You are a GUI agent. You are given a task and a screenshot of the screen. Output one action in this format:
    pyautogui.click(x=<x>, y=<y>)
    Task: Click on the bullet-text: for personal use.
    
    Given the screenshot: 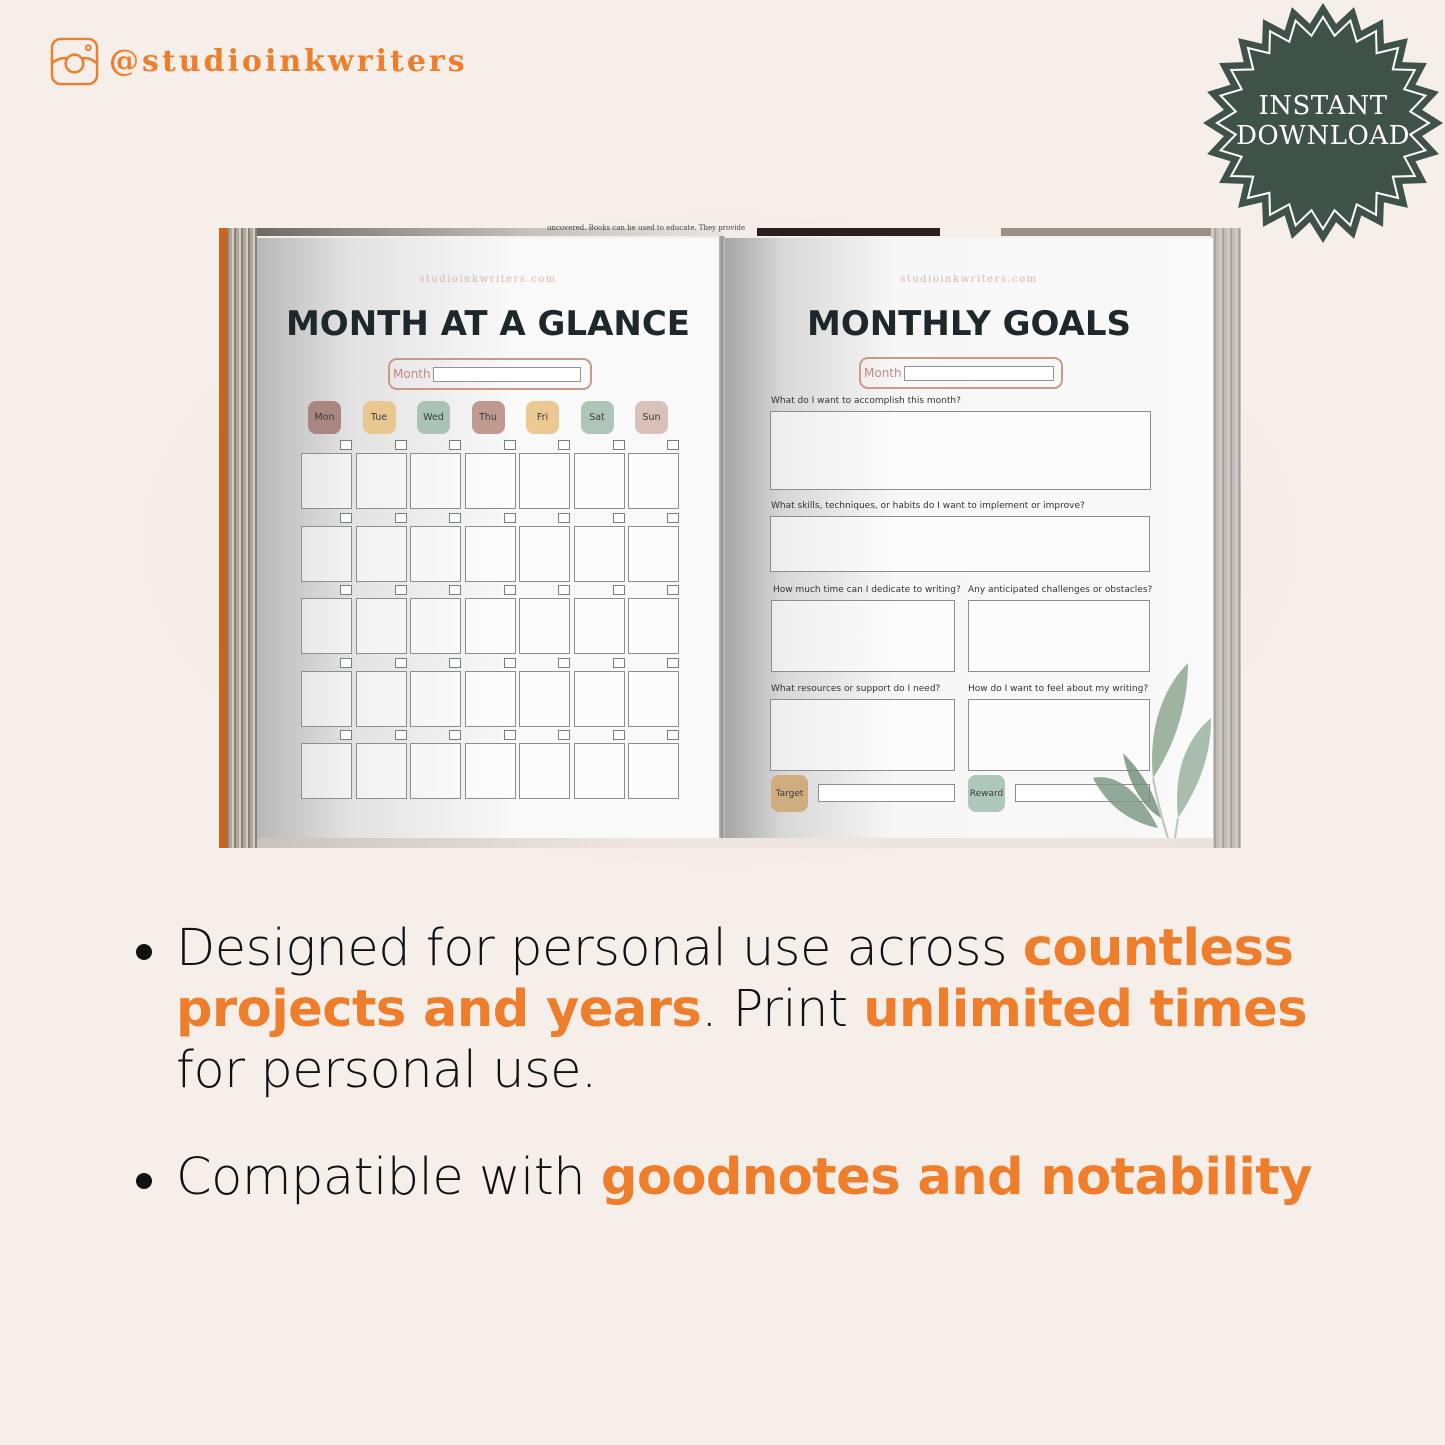 What is the action you would take?
    pyautogui.click(x=386, y=1070)
    